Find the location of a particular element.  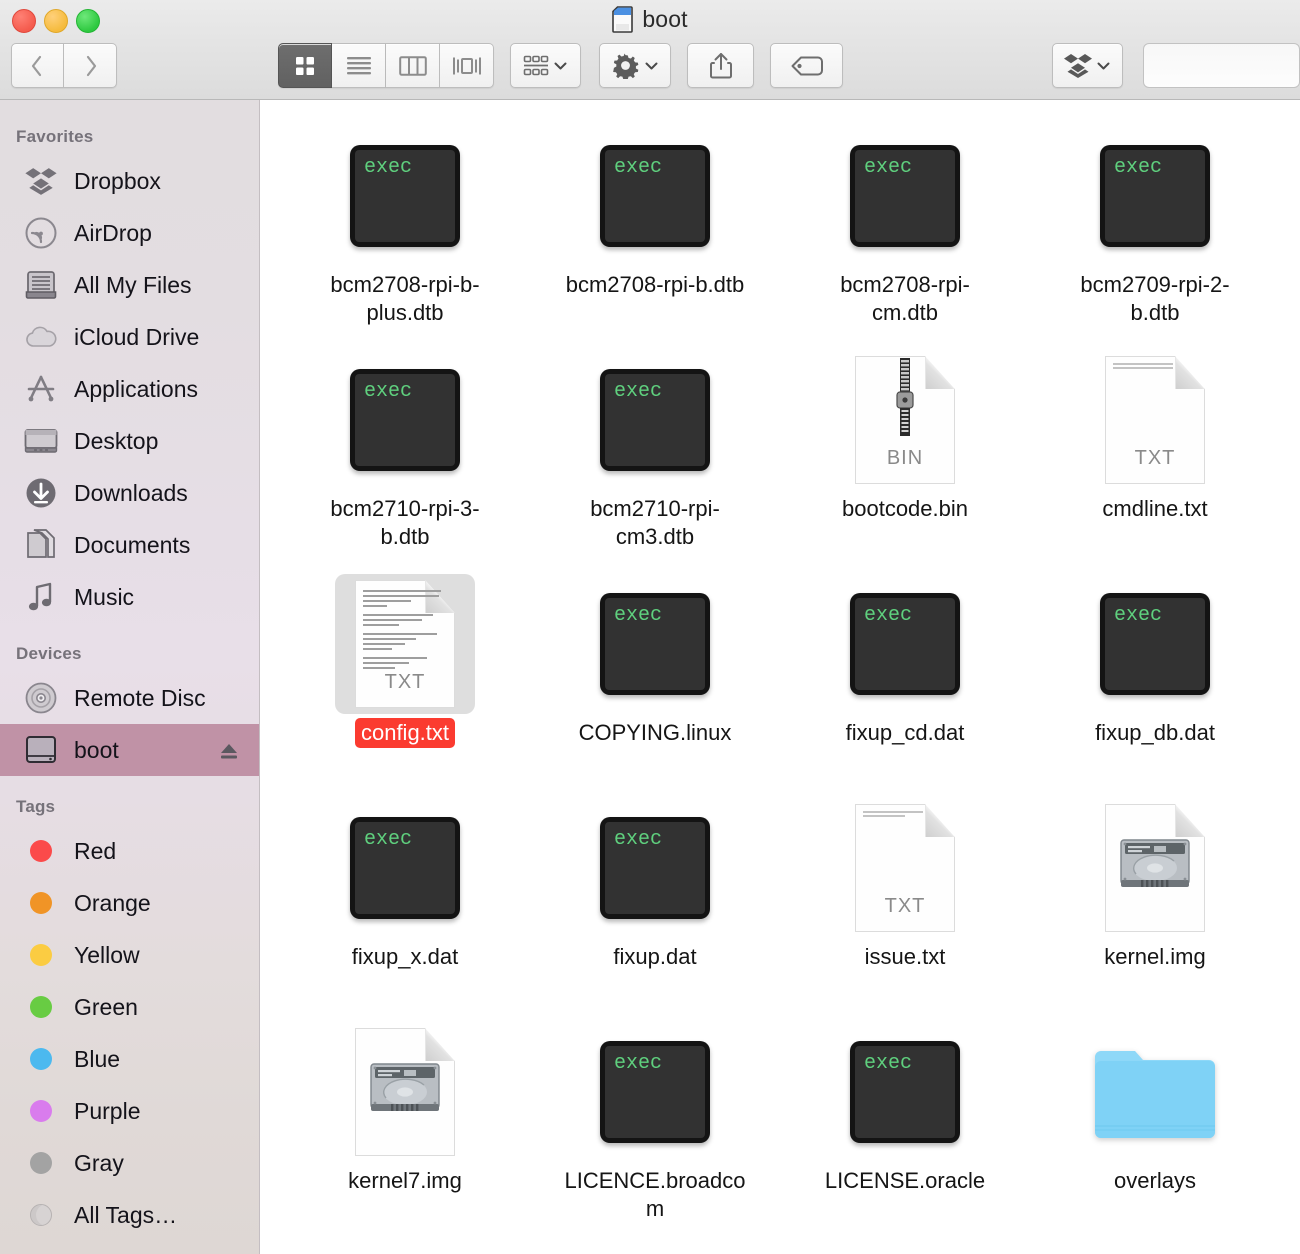

file-item: exec fixup_db.dat is located at coordinates (1155, 674).